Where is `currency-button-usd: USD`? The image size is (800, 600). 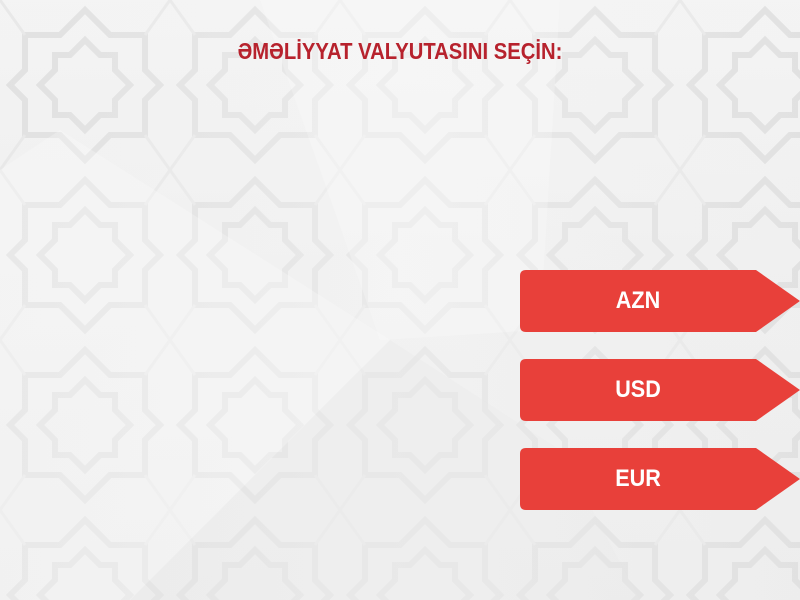
currency-button-usd: USD is located at coordinates (660, 390).